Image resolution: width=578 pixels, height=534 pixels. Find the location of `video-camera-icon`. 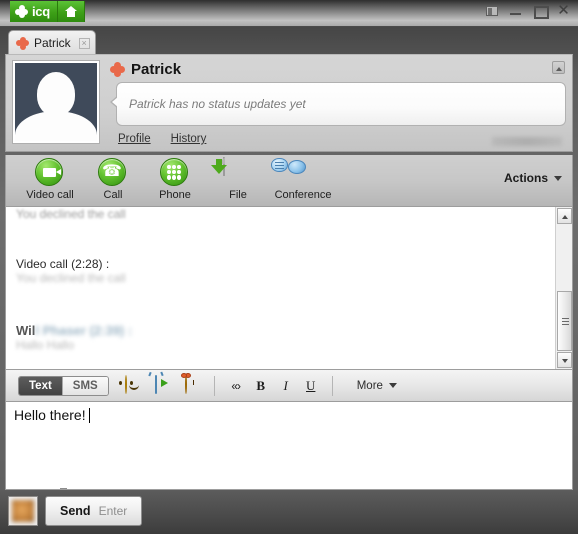

video-camera-icon is located at coordinates (50, 173).